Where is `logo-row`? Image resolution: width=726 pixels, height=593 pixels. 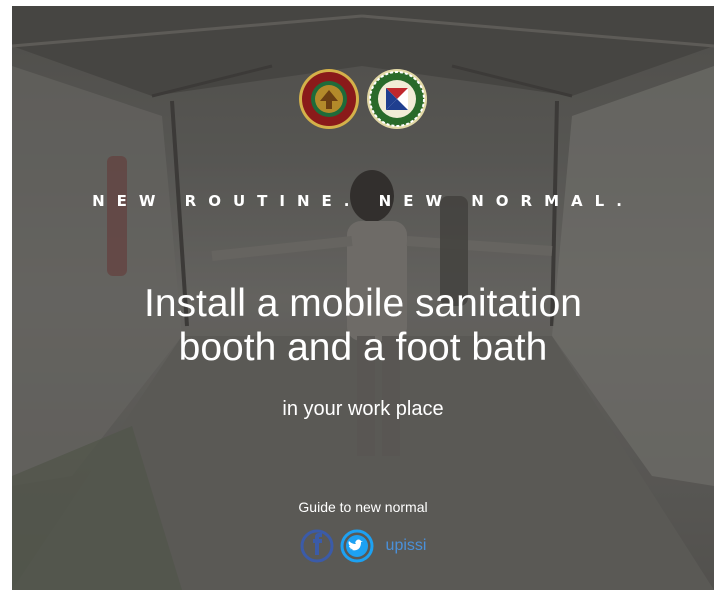 logo-row is located at coordinates (363, 99).